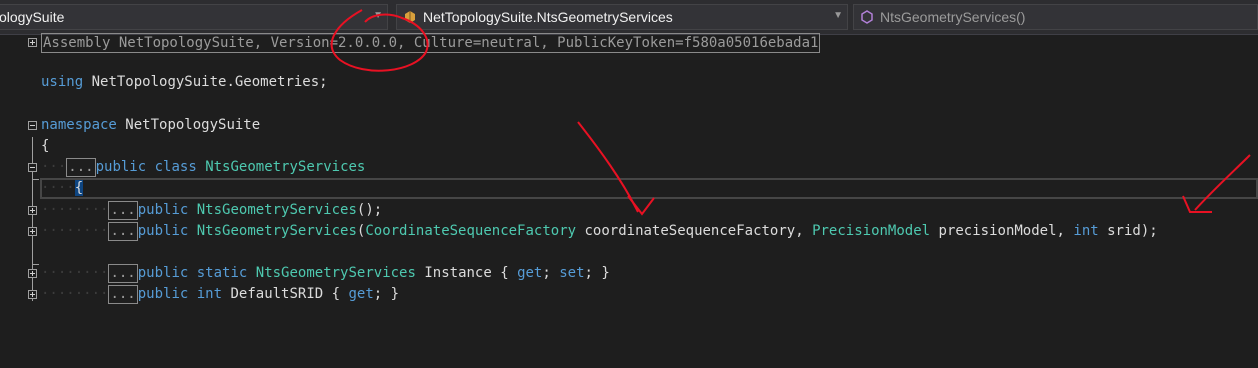 This screenshot has height=368, width=1258. What do you see at coordinates (1128, 231) in the screenshot?
I see `param-name: srid);` at bounding box center [1128, 231].